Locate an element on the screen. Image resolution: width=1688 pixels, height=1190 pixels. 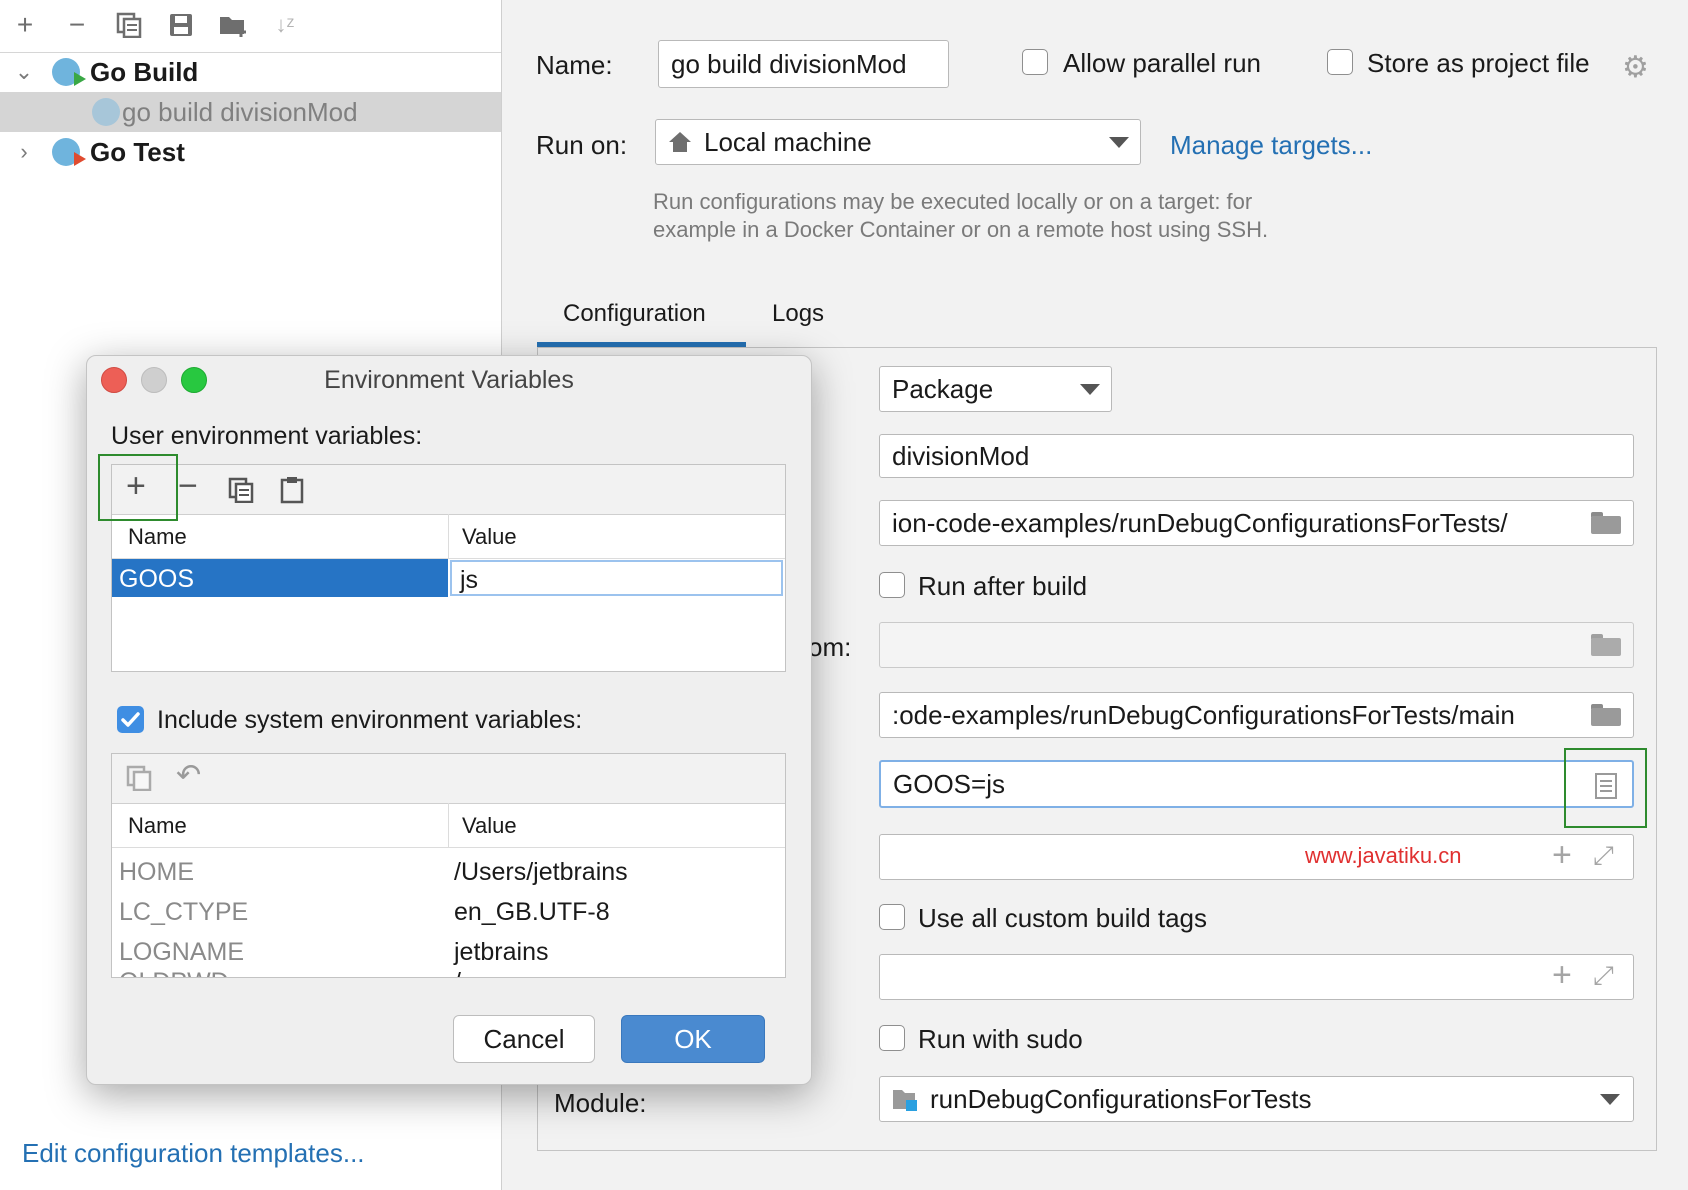
run-on-label: Run on: is located at coordinates (582, 145).